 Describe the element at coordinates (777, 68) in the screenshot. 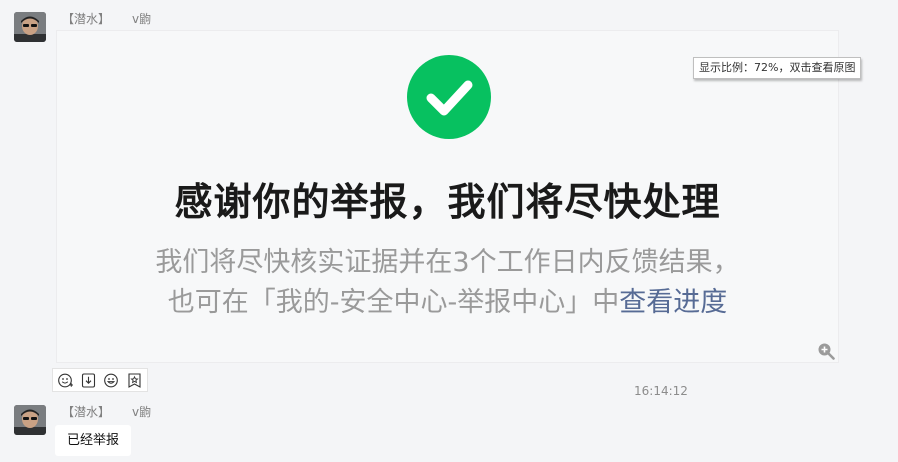

I see `zoom-ratio-tooltip: 显示比例：72%，双击查看原图` at that location.